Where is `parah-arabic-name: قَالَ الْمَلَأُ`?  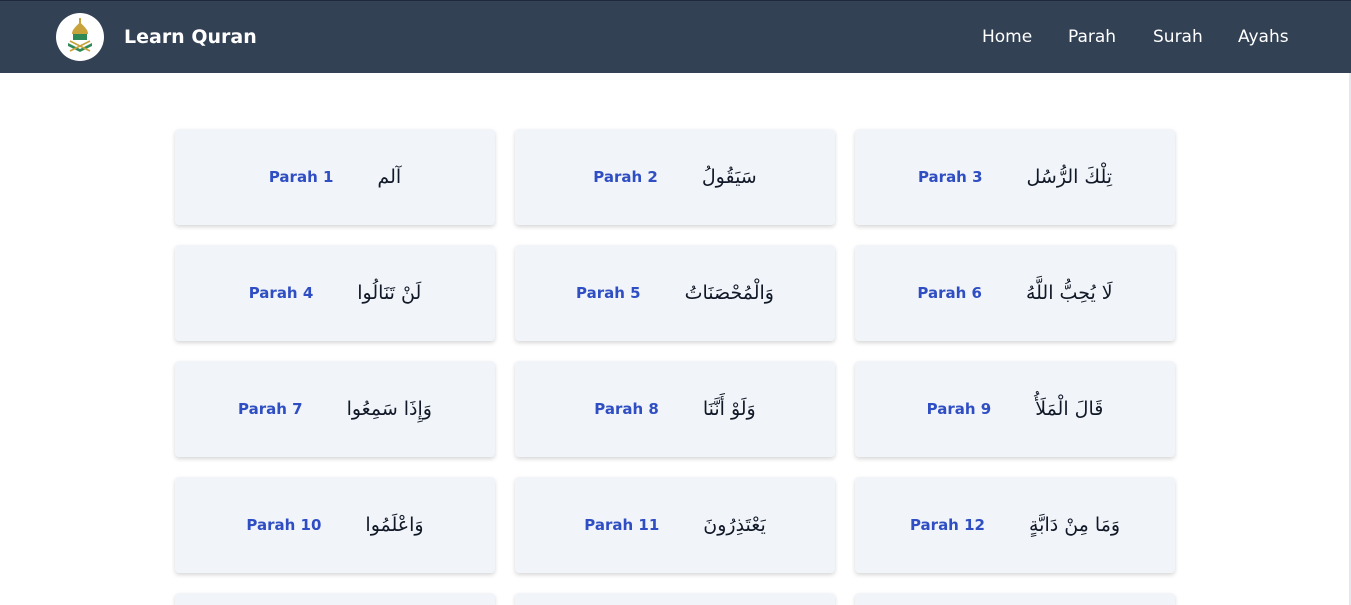 parah-arabic-name: قَالَ الْمَلَأُ is located at coordinates (1069, 409).